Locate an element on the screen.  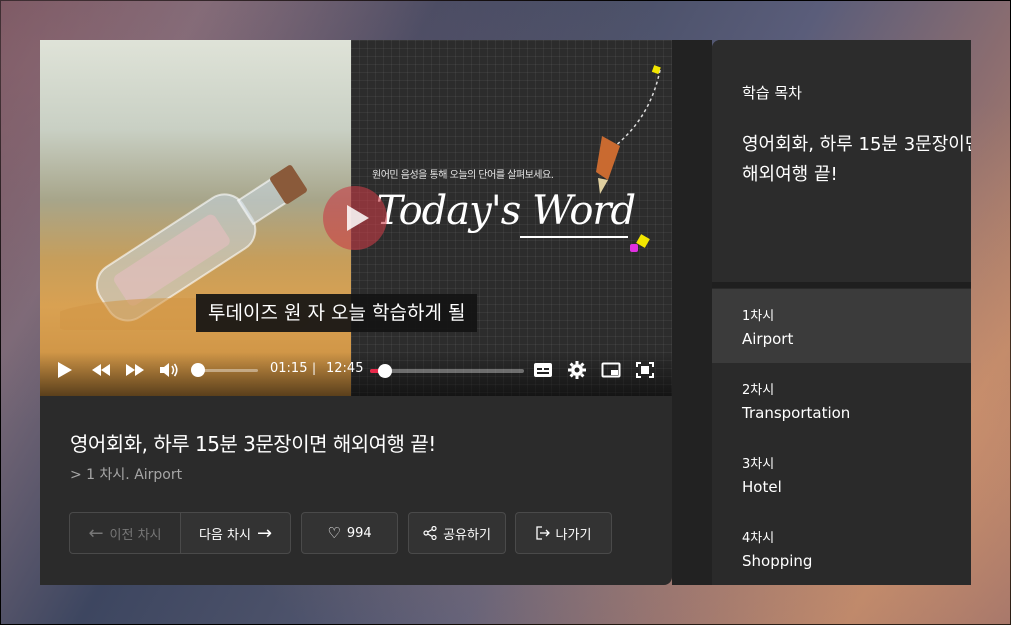
lesson-item: 1차시 Airport is located at coordinates (841, 326).